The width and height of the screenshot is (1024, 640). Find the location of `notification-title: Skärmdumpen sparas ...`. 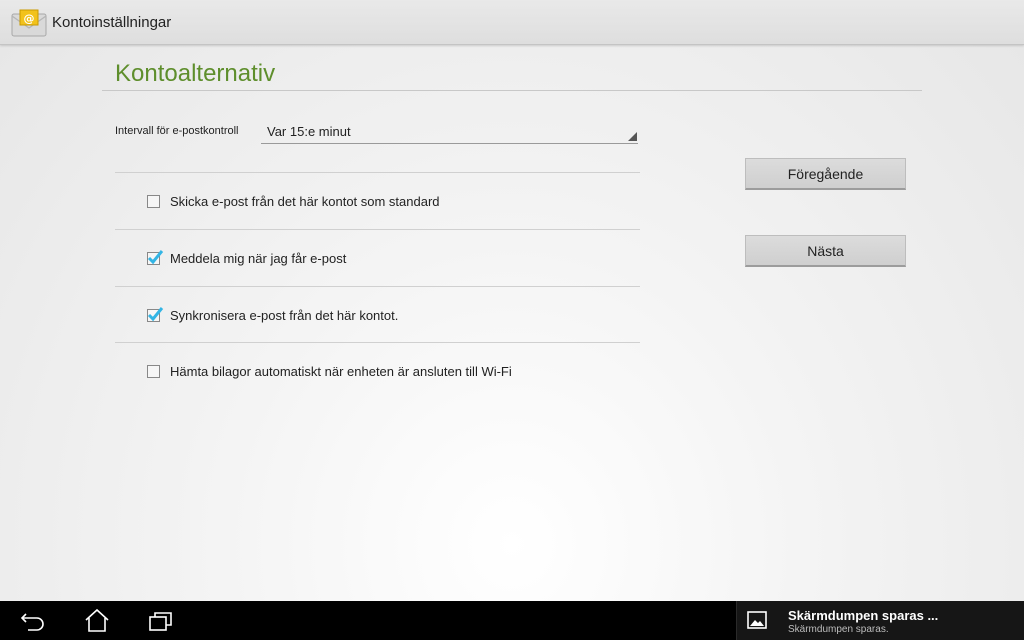

notification-title: Skärmdumpen sparas ... is located at coordinates (863, 615).